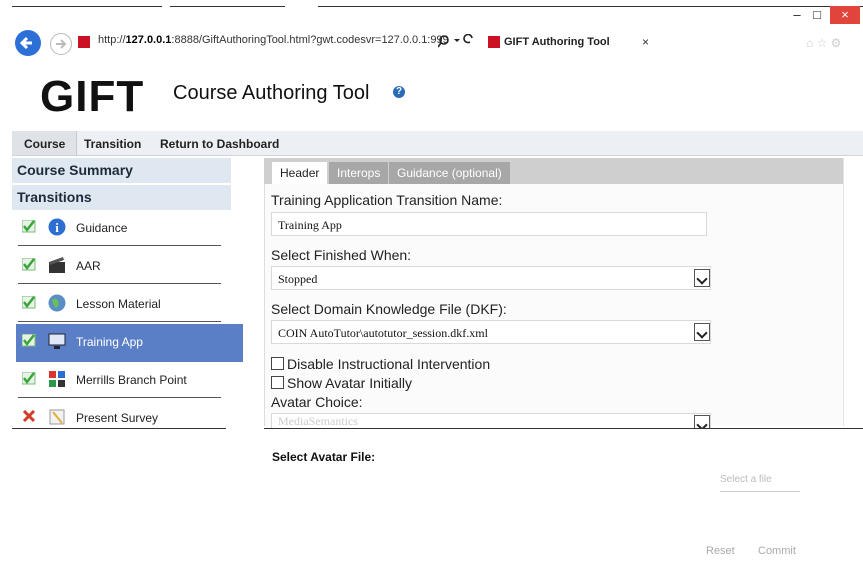  I want to click on info-icon: i, so click(57, 227).